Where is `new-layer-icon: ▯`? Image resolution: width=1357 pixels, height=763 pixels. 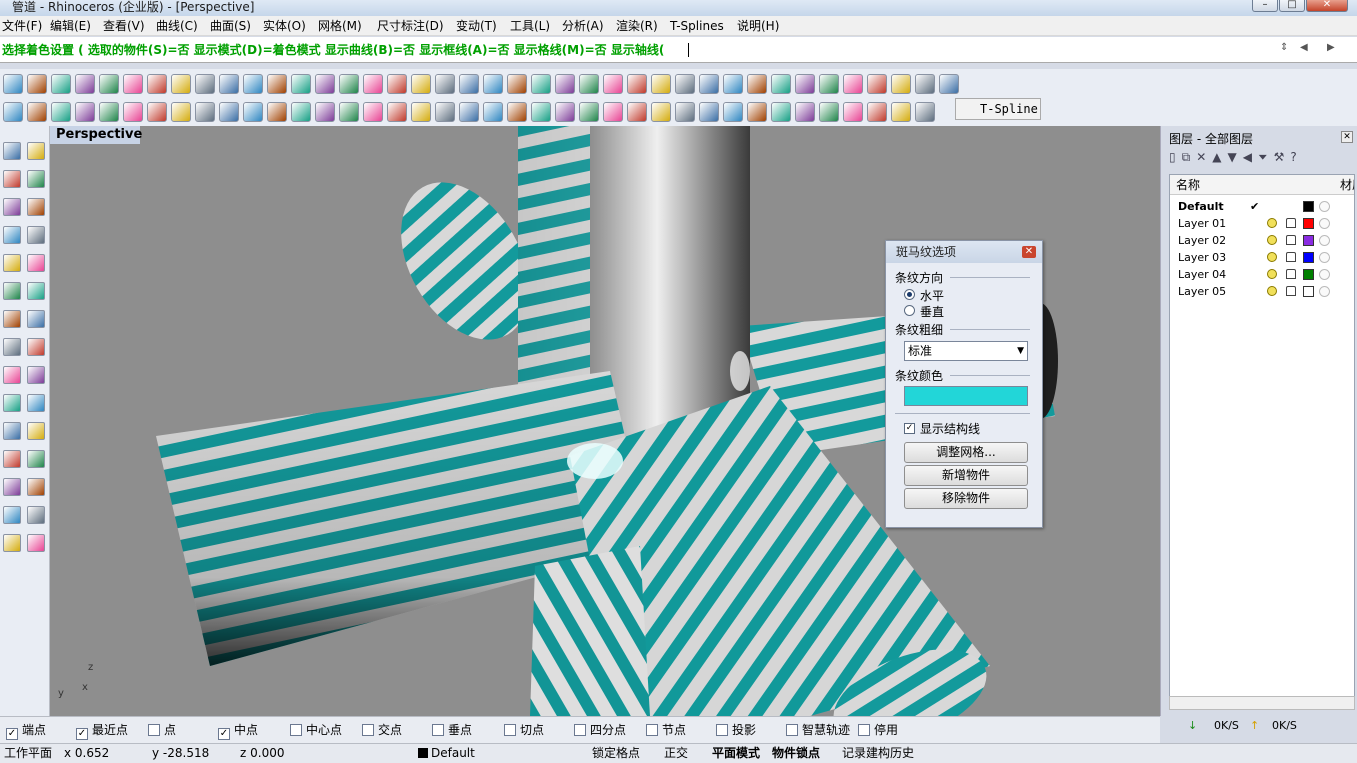
new-layer-icon: ▯ is located at coordinates (1175, 157).